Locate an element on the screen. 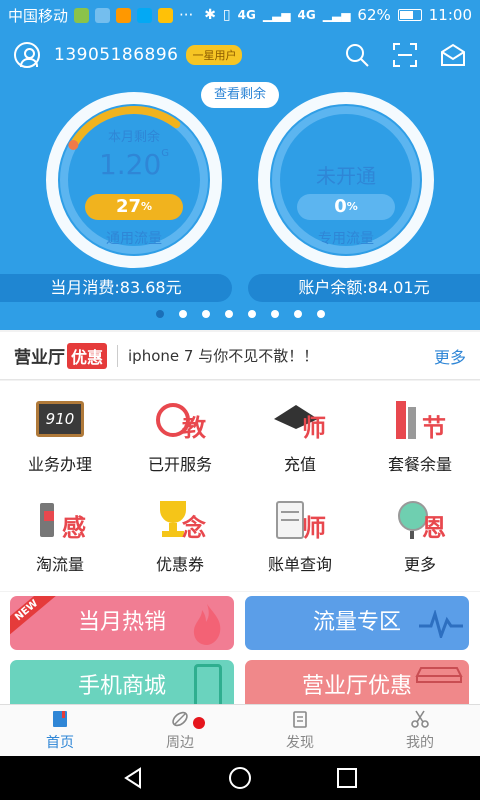 Image resolution: width=480 pixels, height=800 pixels. grid-label: 业务办理 is located at coordinates (59, 464).